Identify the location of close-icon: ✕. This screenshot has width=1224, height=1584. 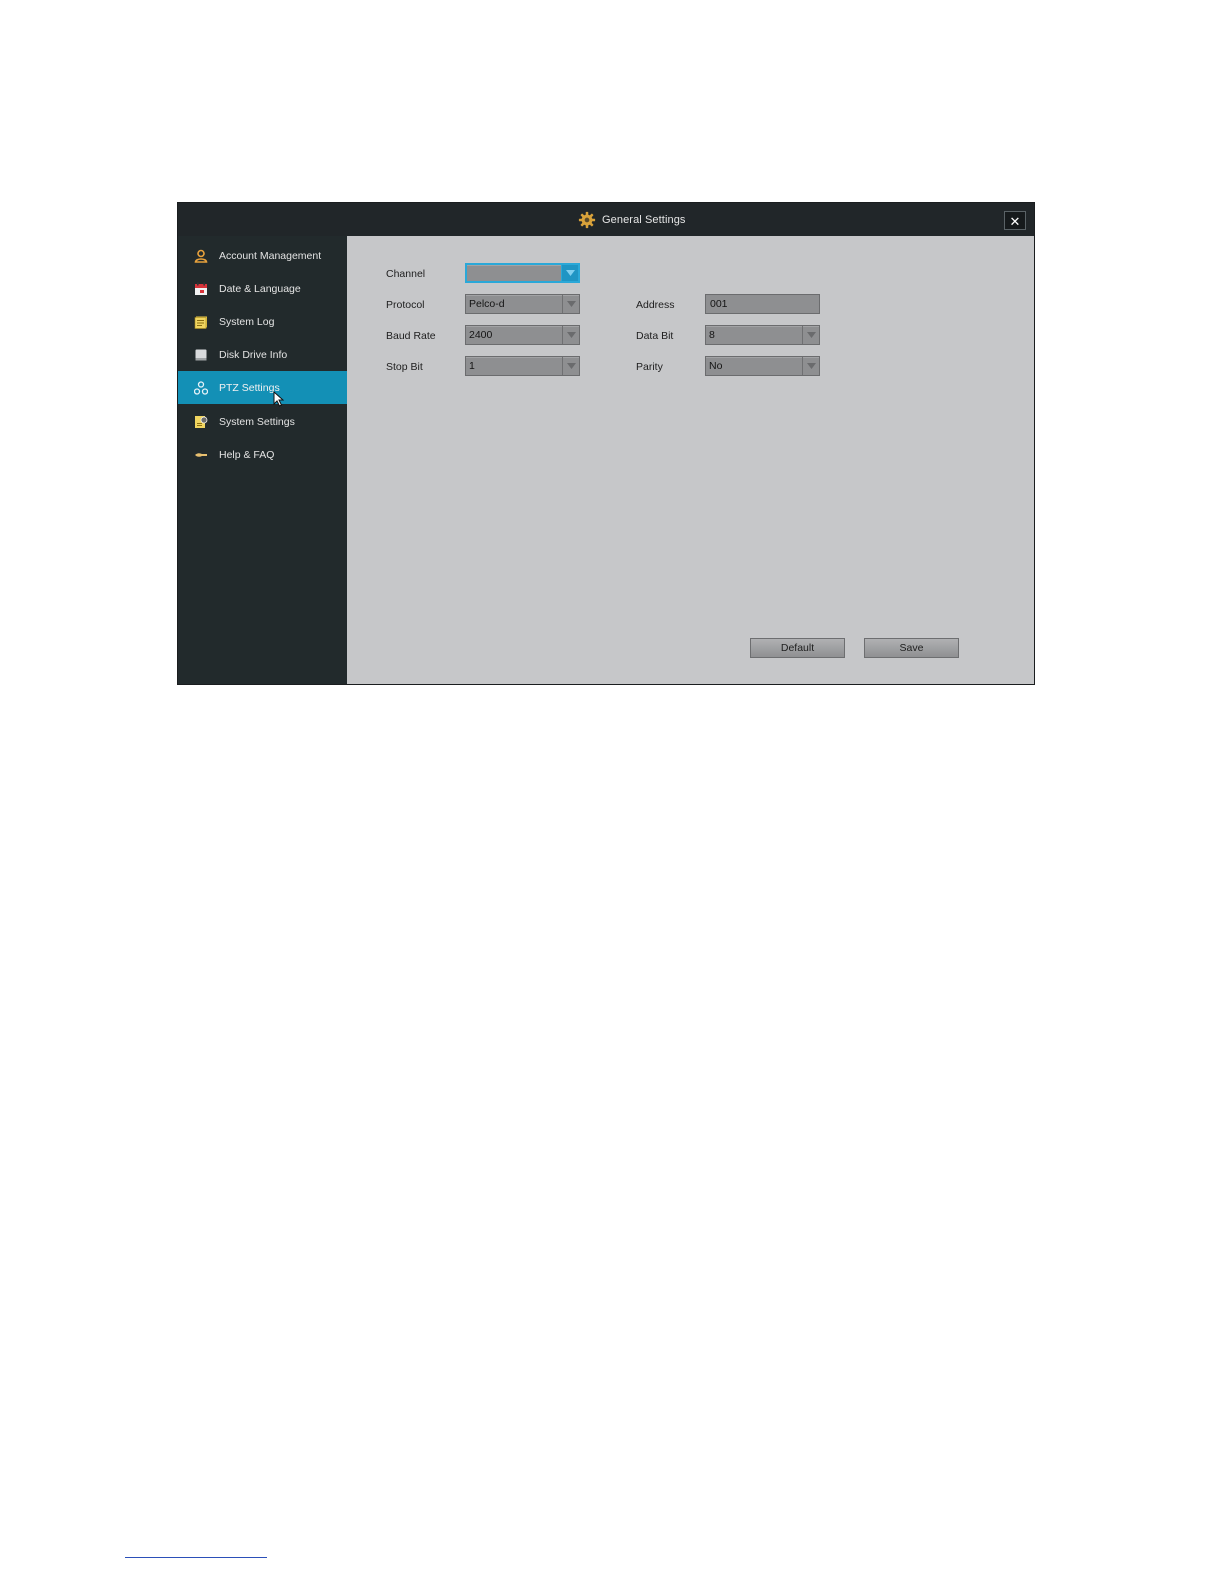
(1015, 221).